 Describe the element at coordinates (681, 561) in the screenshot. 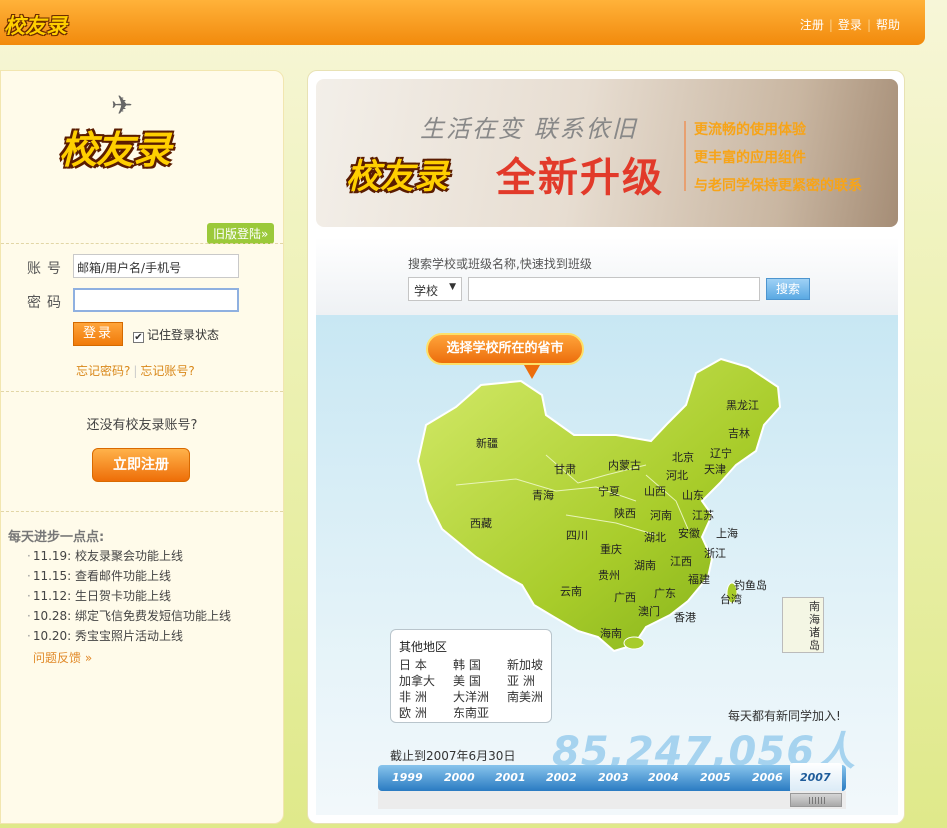

I see `province-jiangxi: 江西` at that location.